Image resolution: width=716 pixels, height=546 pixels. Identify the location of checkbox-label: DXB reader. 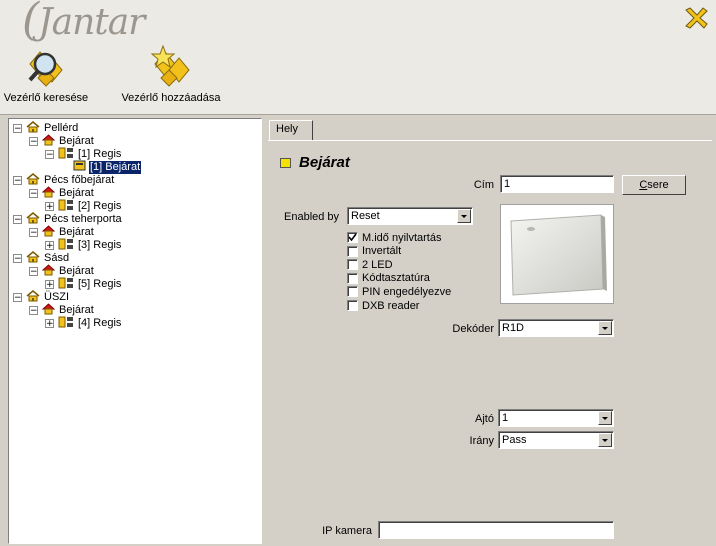
(391, 305).